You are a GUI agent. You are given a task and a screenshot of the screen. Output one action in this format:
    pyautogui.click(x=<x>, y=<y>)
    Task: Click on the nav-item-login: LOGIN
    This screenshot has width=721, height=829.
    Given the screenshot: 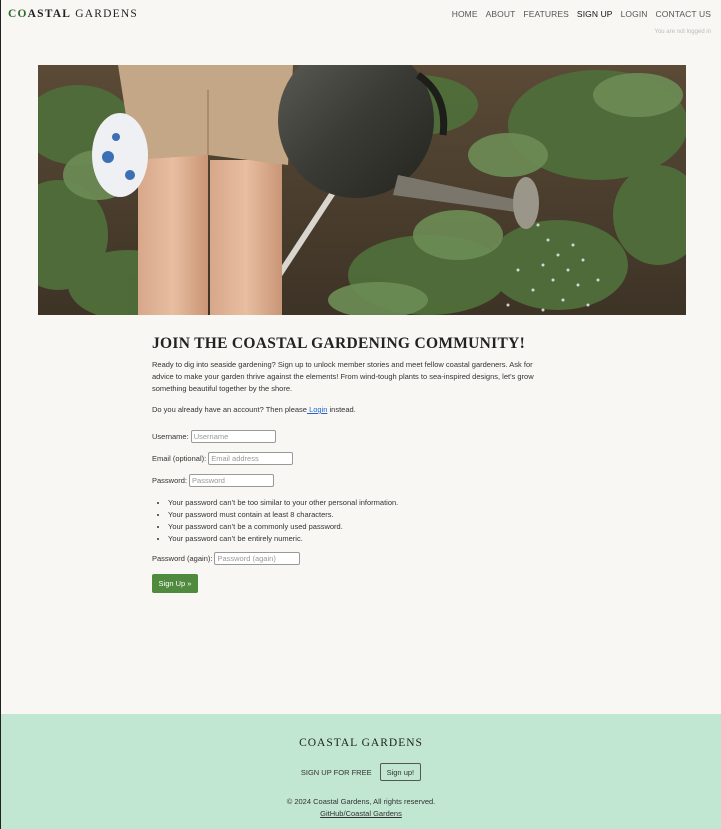 What is the action you would take?
    pyautogui.click(x=634, y=14)
    